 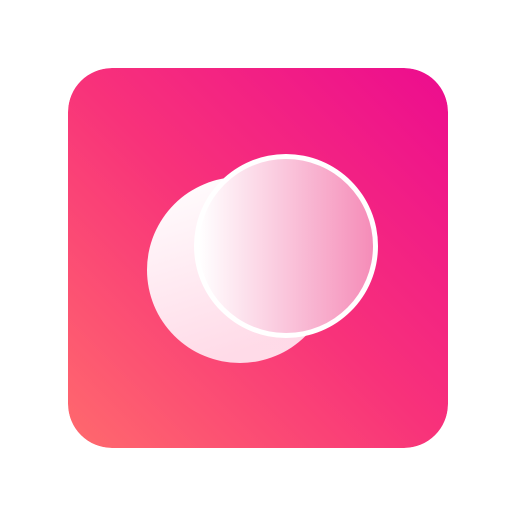 What do you see at coordinates (286, 246) in the screenshot?
I see `front-circle` at bounding box center [286, 246].